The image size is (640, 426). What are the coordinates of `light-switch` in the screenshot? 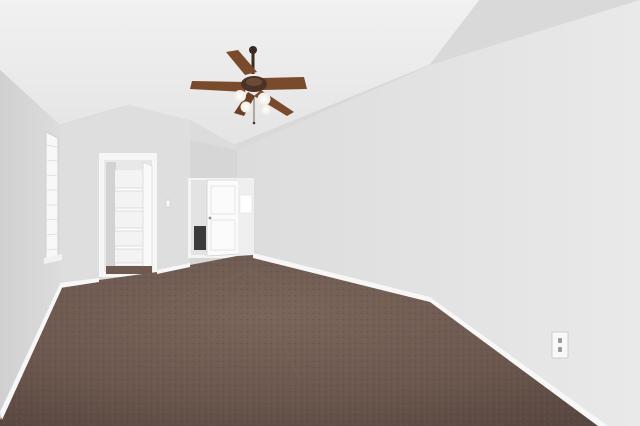 It's located at (168, 203).